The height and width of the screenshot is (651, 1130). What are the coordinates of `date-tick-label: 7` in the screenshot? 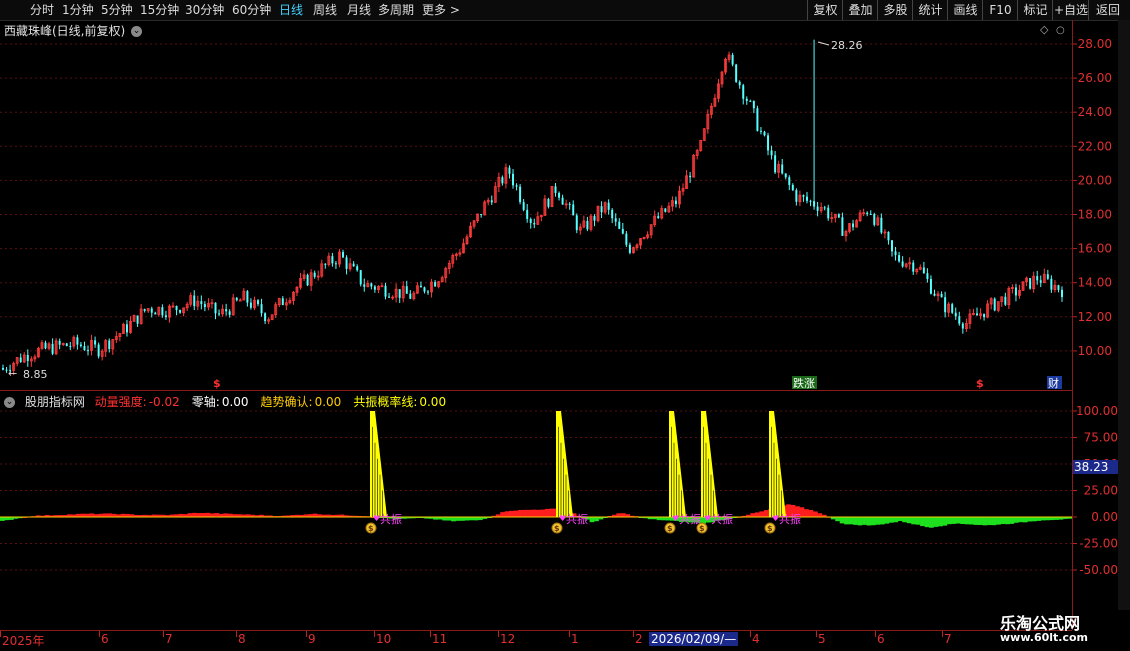 It's located at (948, 639).